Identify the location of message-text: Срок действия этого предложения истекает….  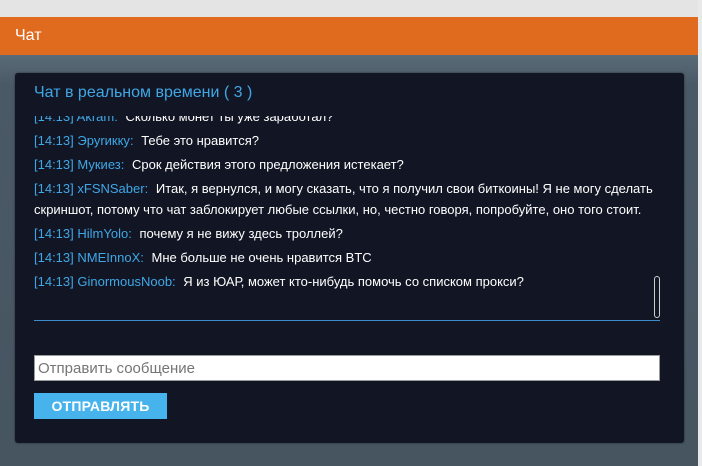
(267, 164).